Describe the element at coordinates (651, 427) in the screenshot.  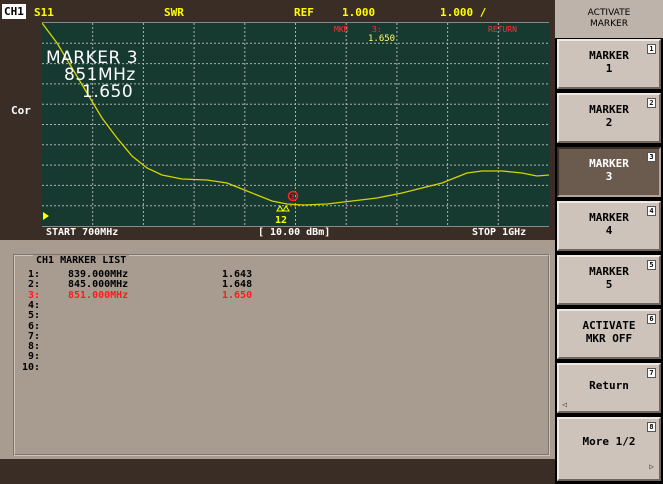
I see `softkey-number: 8` at that location.